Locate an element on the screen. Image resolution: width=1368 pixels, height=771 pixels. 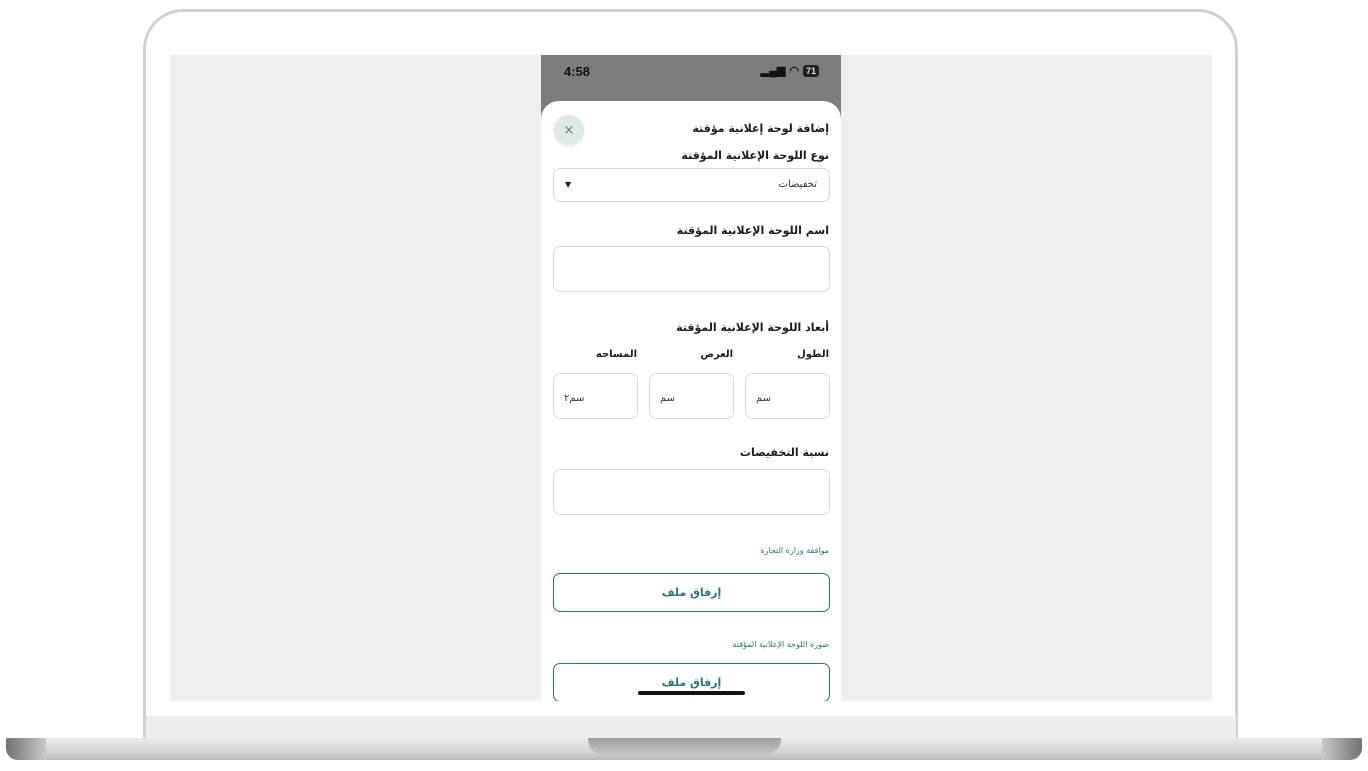
wifi-icon: ◠ is located at coordinates (794, 71).